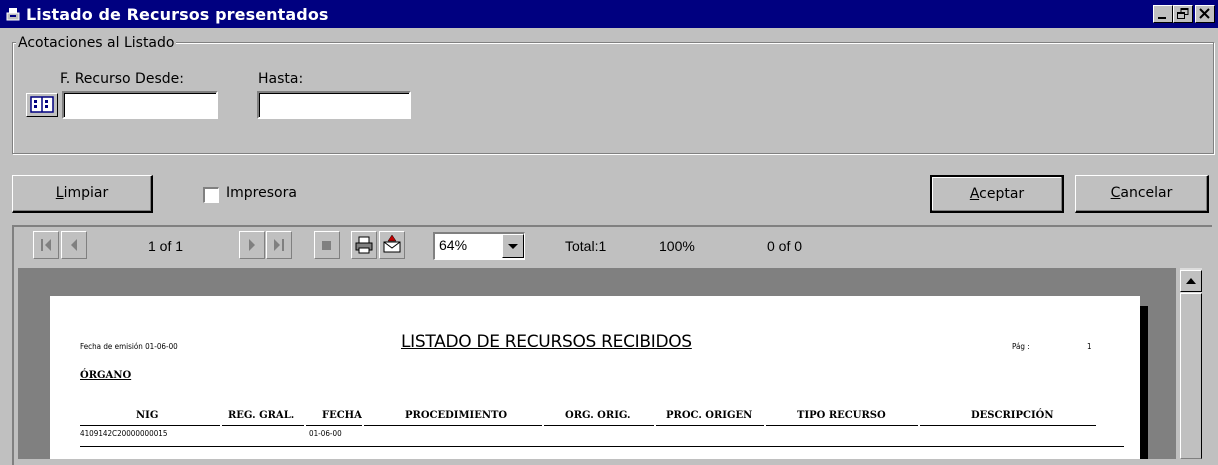 This screenshot has width=1218, height=465. What do you see at coordinates (261, 415) in the screenshot?
I see `column-header: REG. GRAL.` at bounding box center [261, 415].